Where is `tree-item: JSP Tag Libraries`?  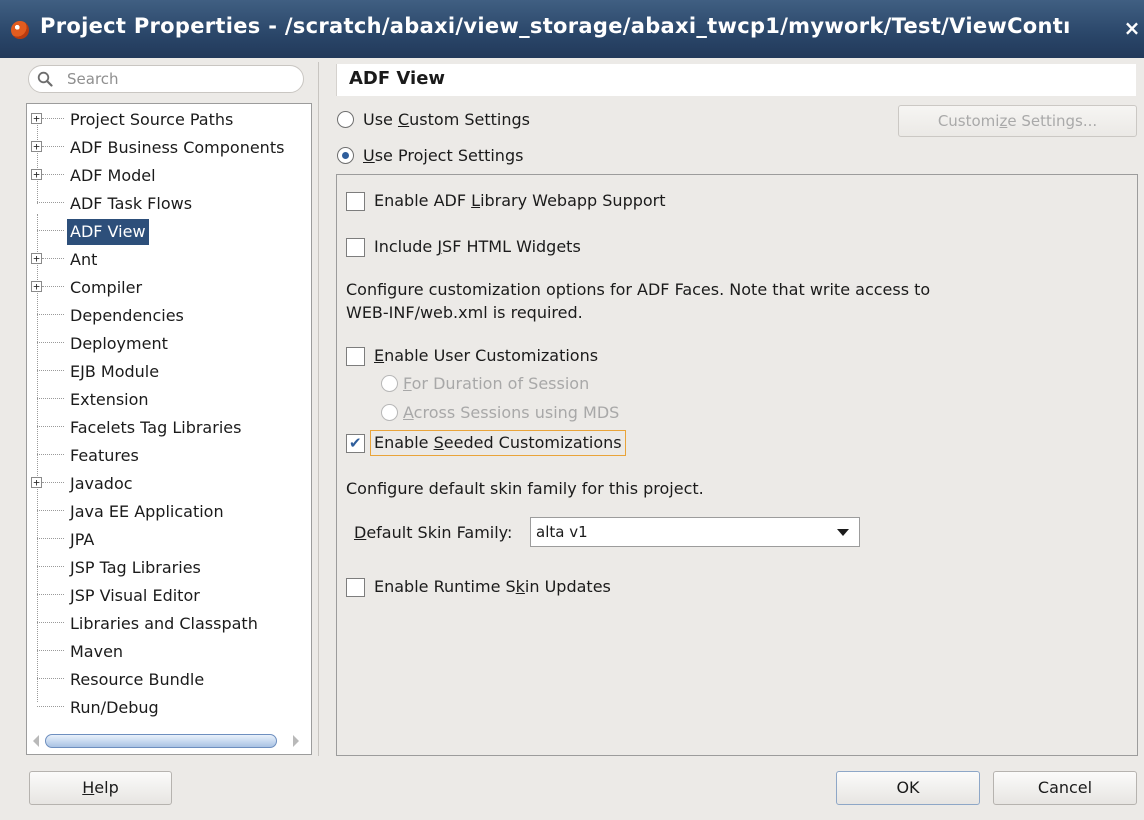
tree-item: JSP Tag Libraries is located at coordinates (169, 568).